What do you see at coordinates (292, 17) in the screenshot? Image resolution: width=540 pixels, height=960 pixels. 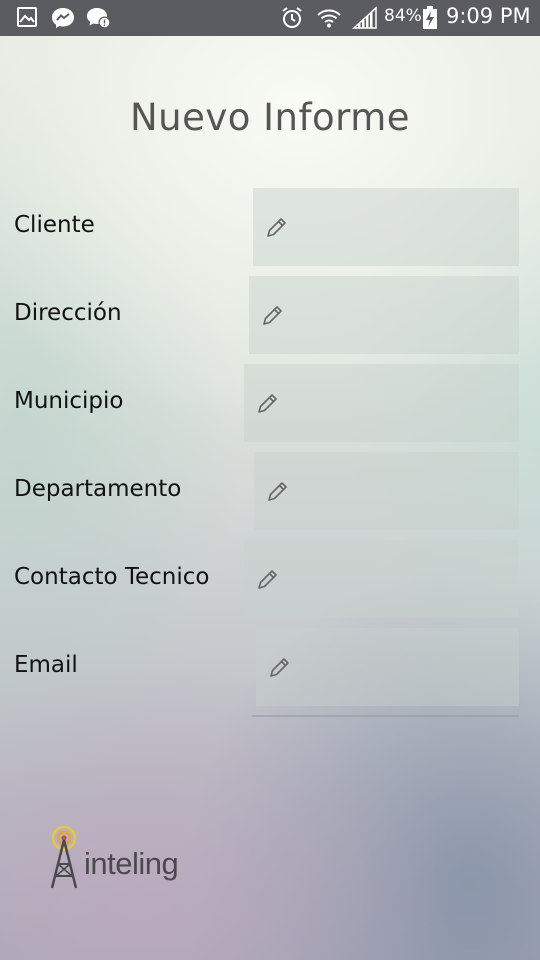 I see `alarm-icon` at bounding box center [292, 17].